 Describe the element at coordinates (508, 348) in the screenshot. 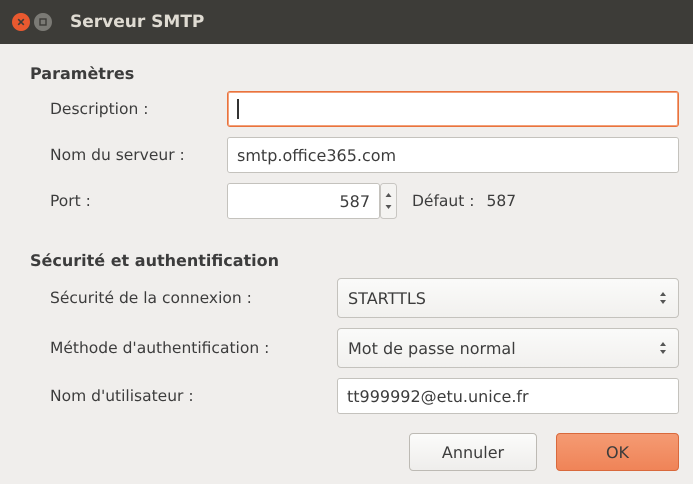

I see `dropdown: Mot de passe normal` at that location.